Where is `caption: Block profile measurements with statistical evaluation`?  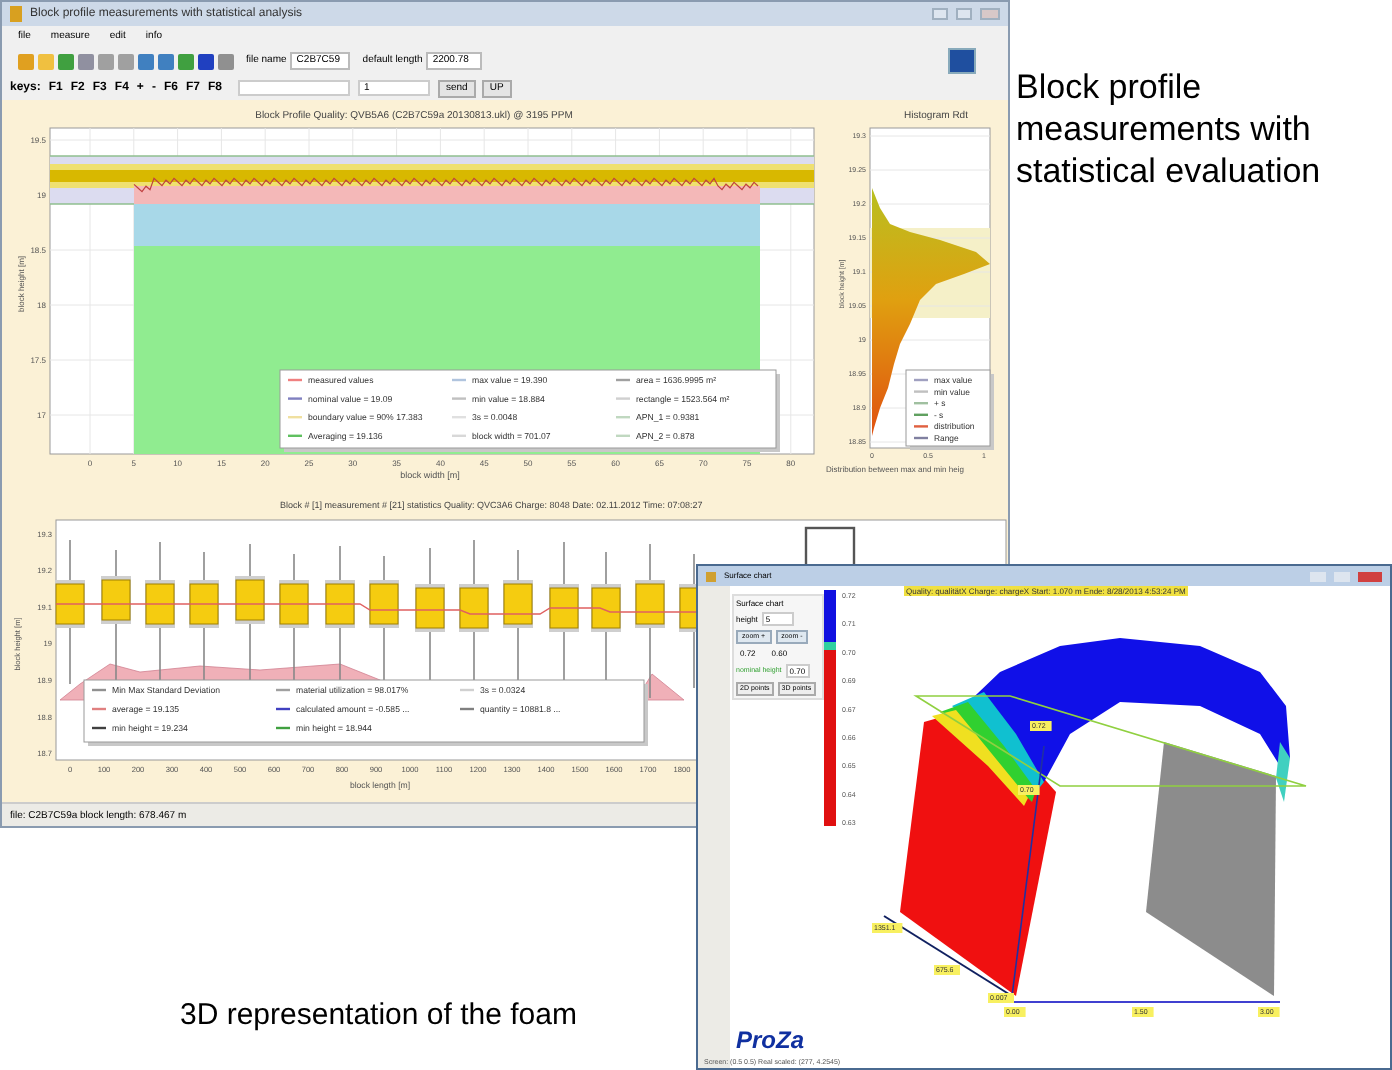 caption: Block profile measurements with statistical evaluation is located at coordinates (1169, 129).